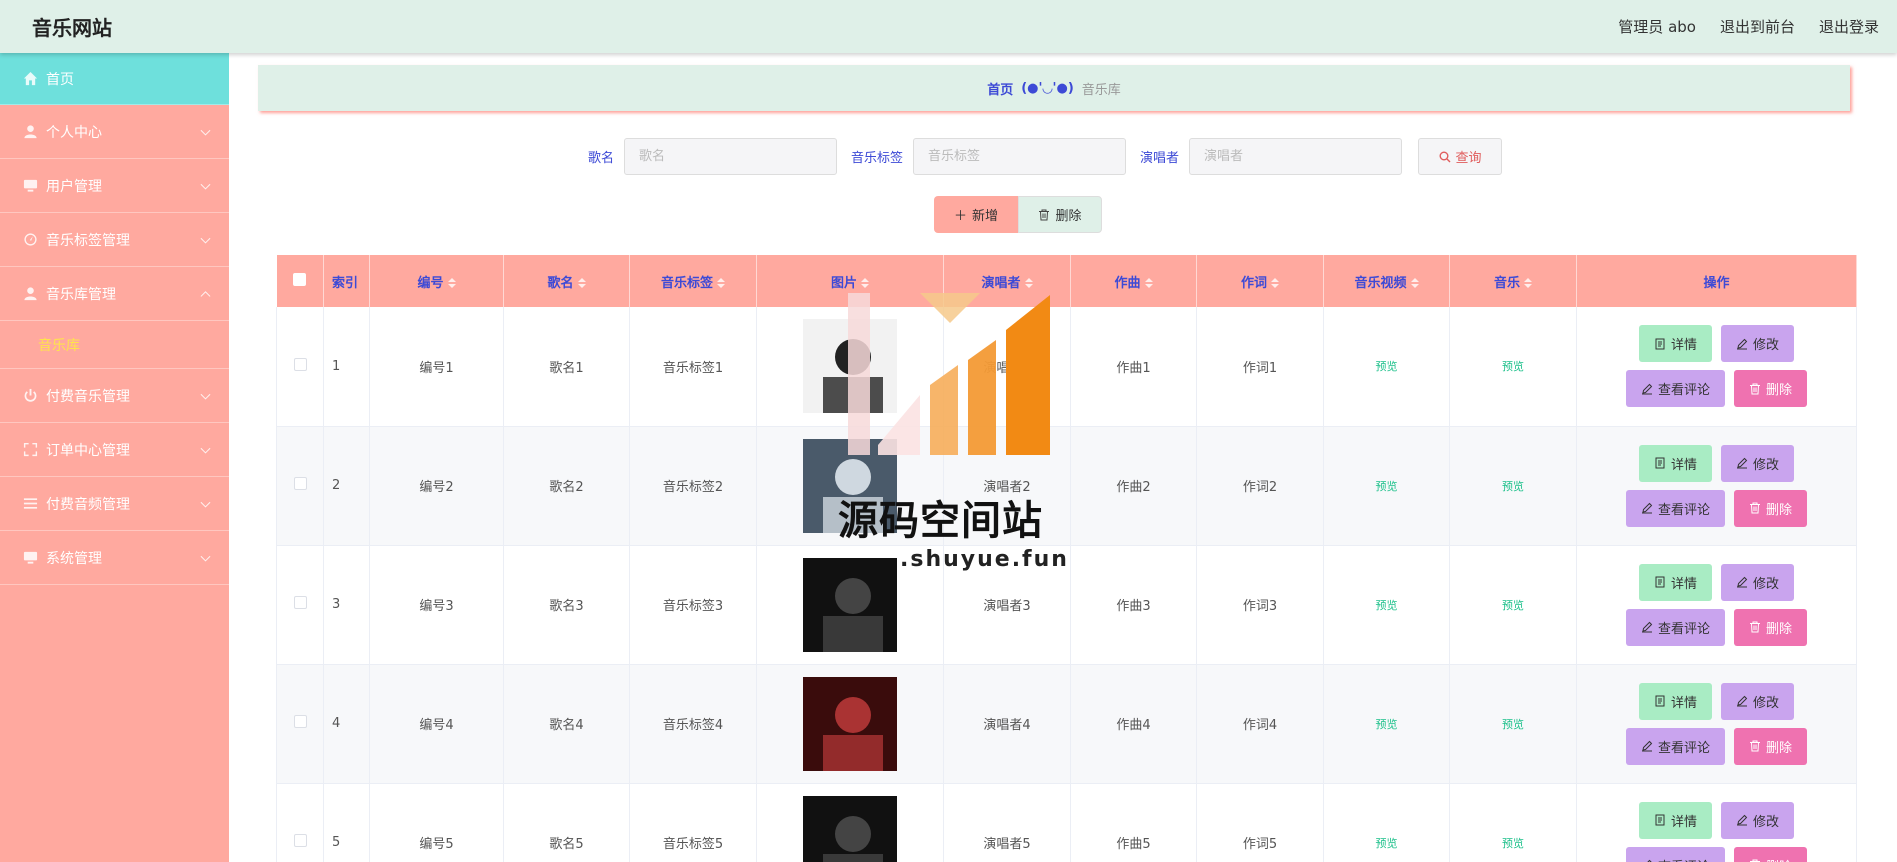  What do you see at coordinates (114, 396) in the screenshot?
I see `sidebar-item-paid-music: 付费音乐管理` at bounding box center [114, 396].